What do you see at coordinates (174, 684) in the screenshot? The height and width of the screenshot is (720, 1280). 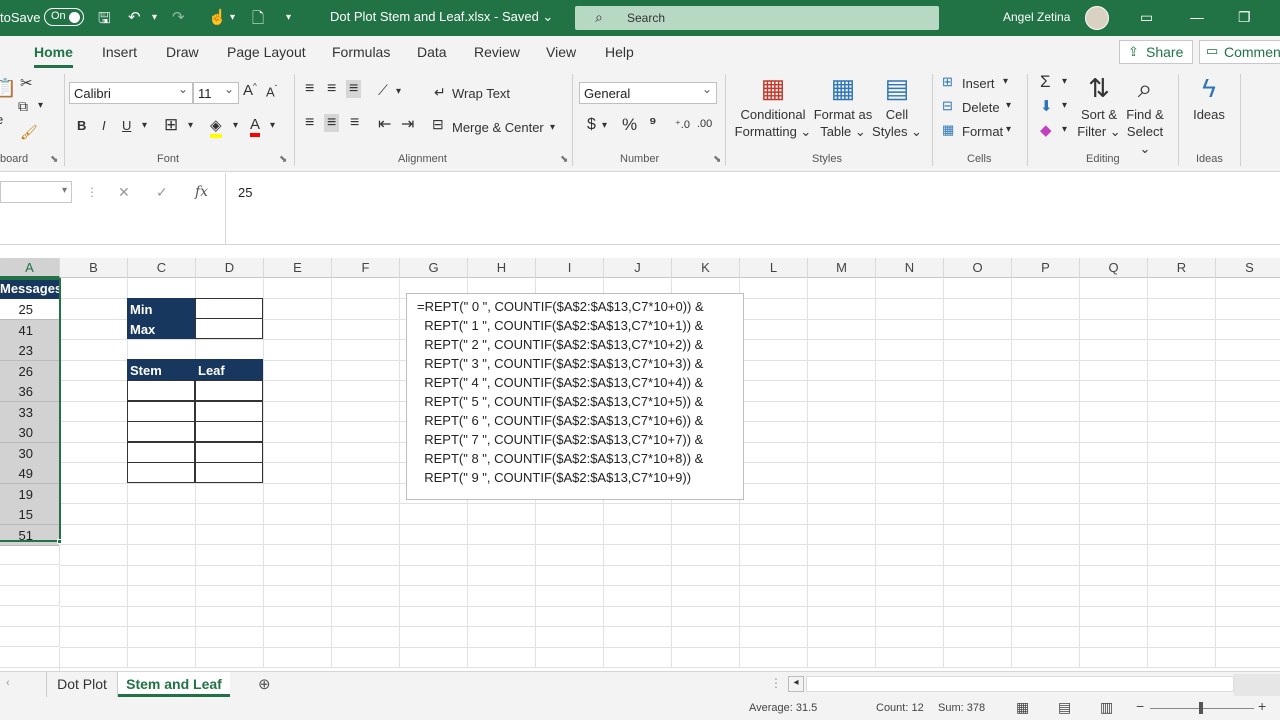 I see `sheet-tab-stem-and-leaf: Stem and Leaf` at bounding box center [174, 684].